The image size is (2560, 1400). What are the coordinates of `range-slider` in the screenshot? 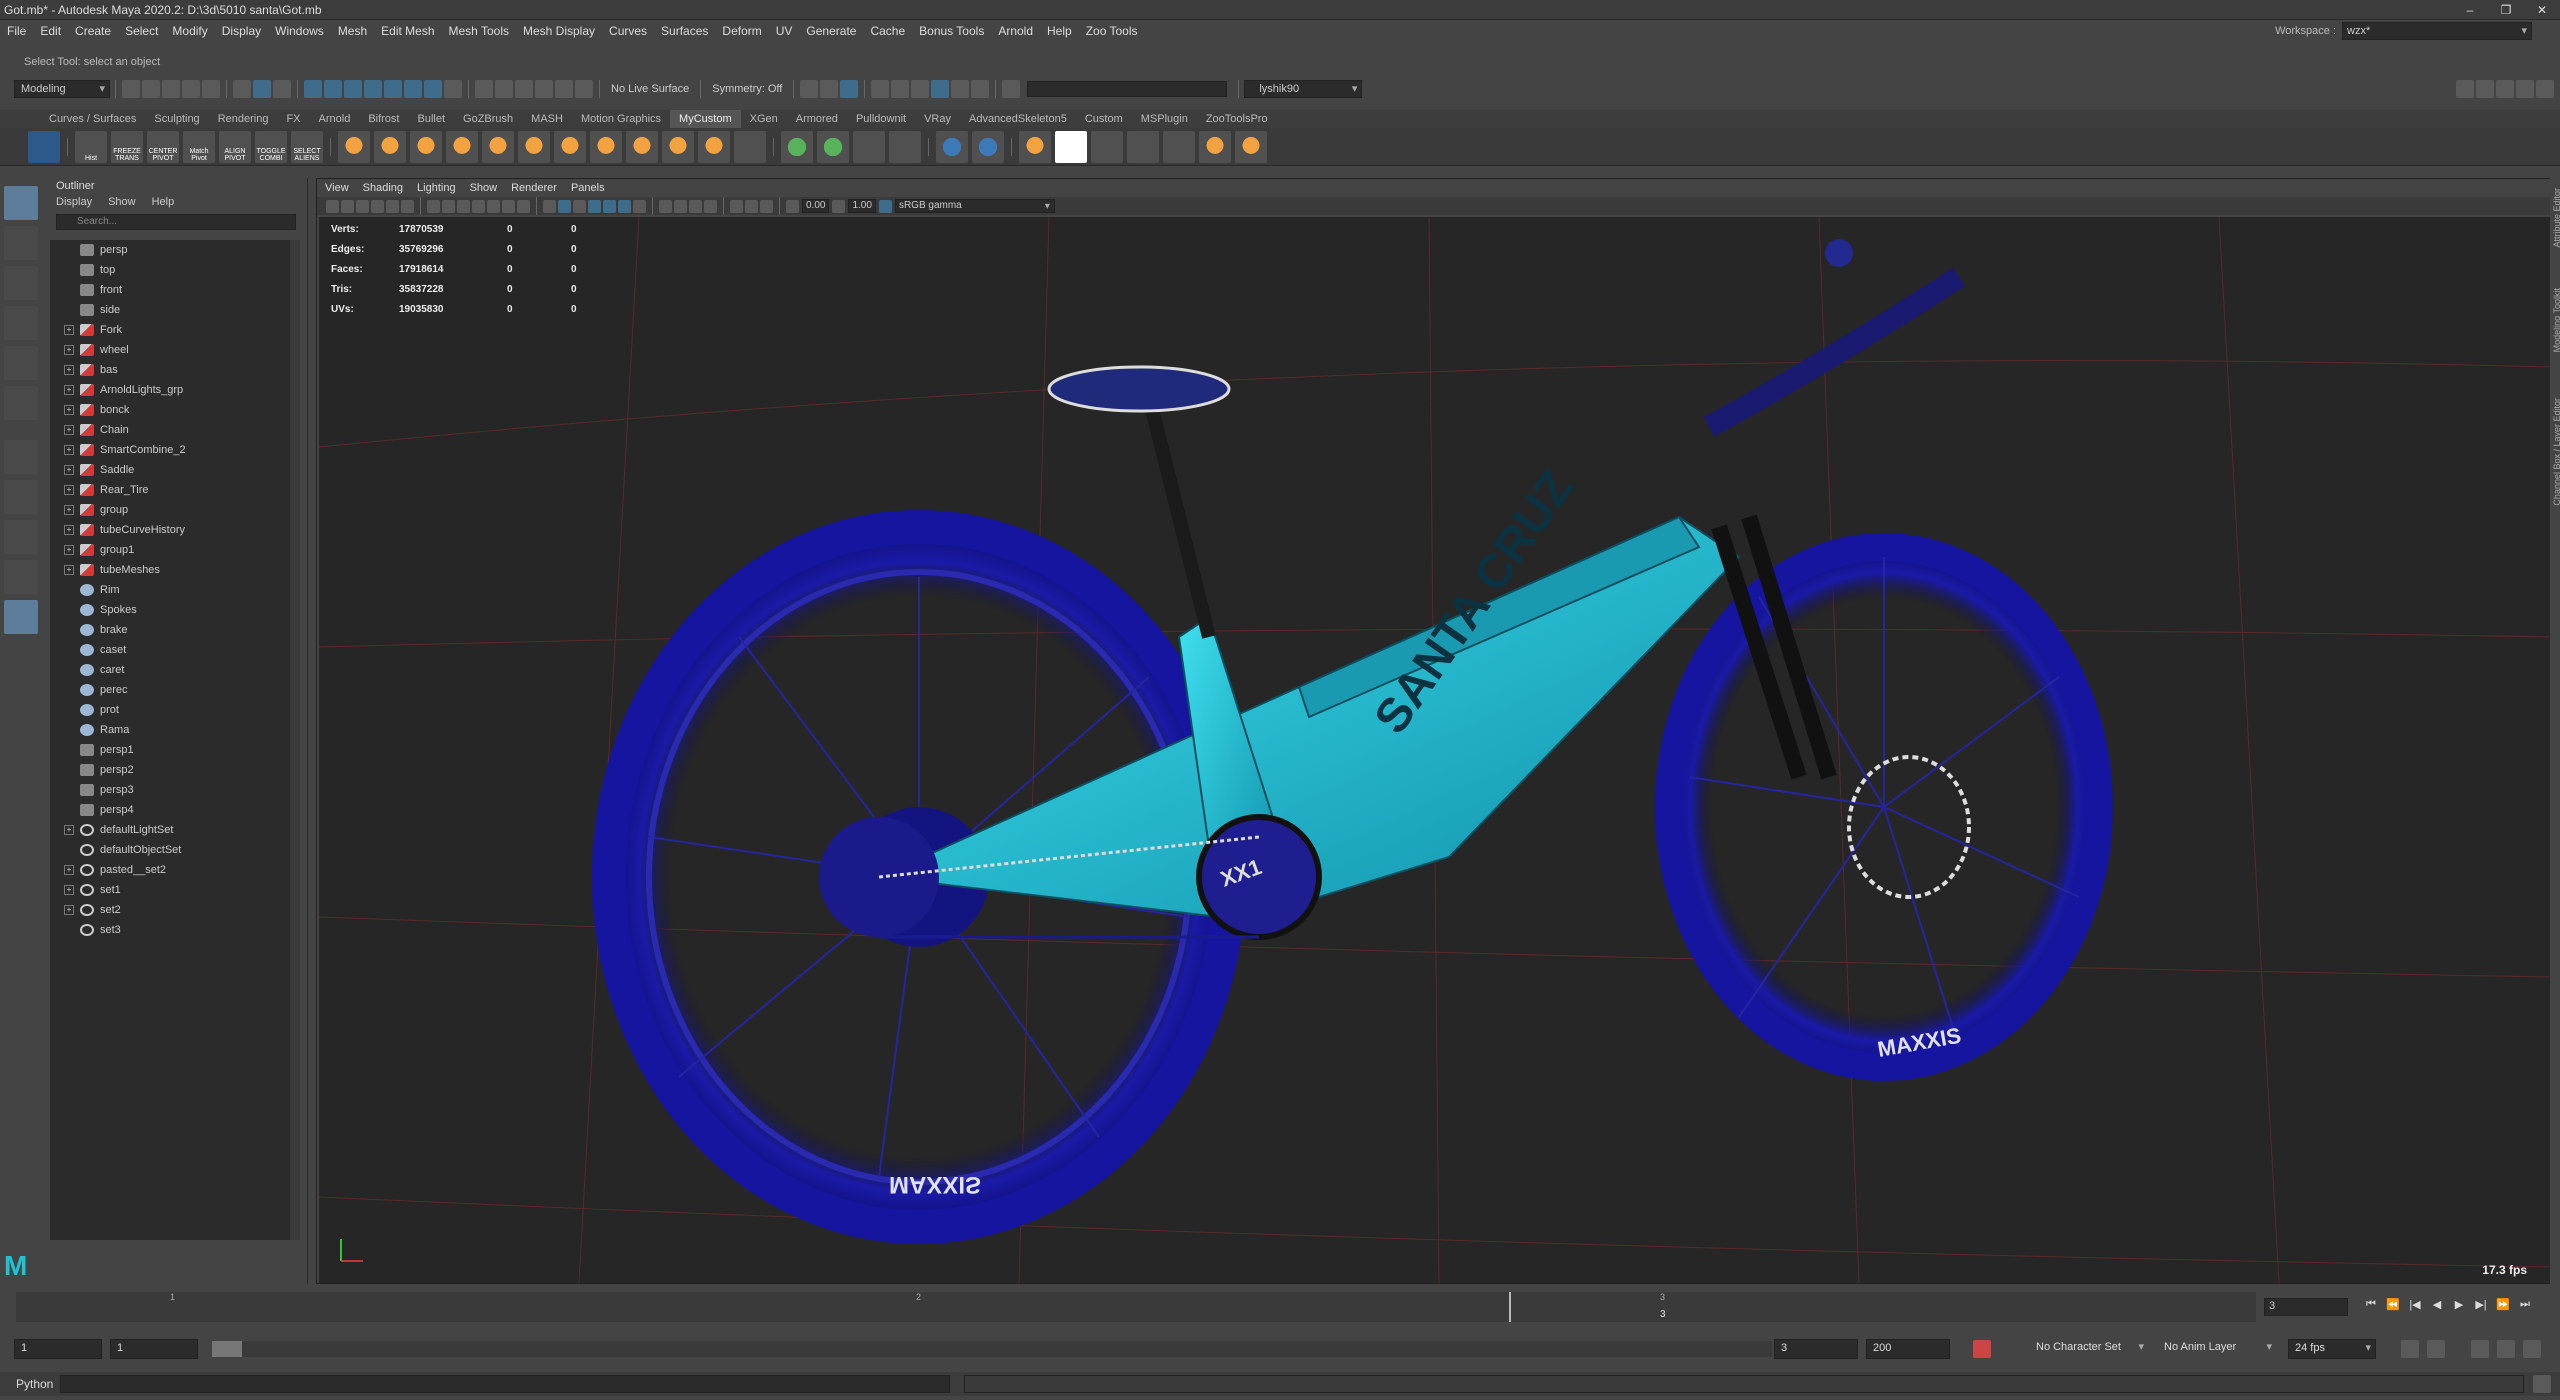 It's located at (992, 1349).